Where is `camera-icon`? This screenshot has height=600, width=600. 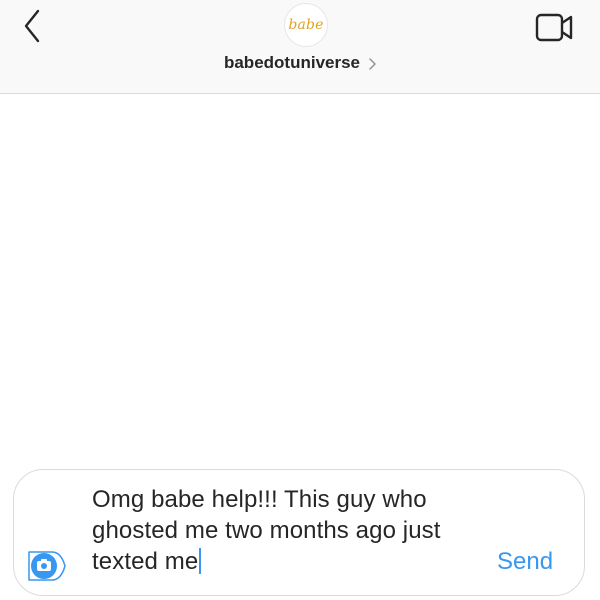
camera-icon is located at coordinates (47, 566).